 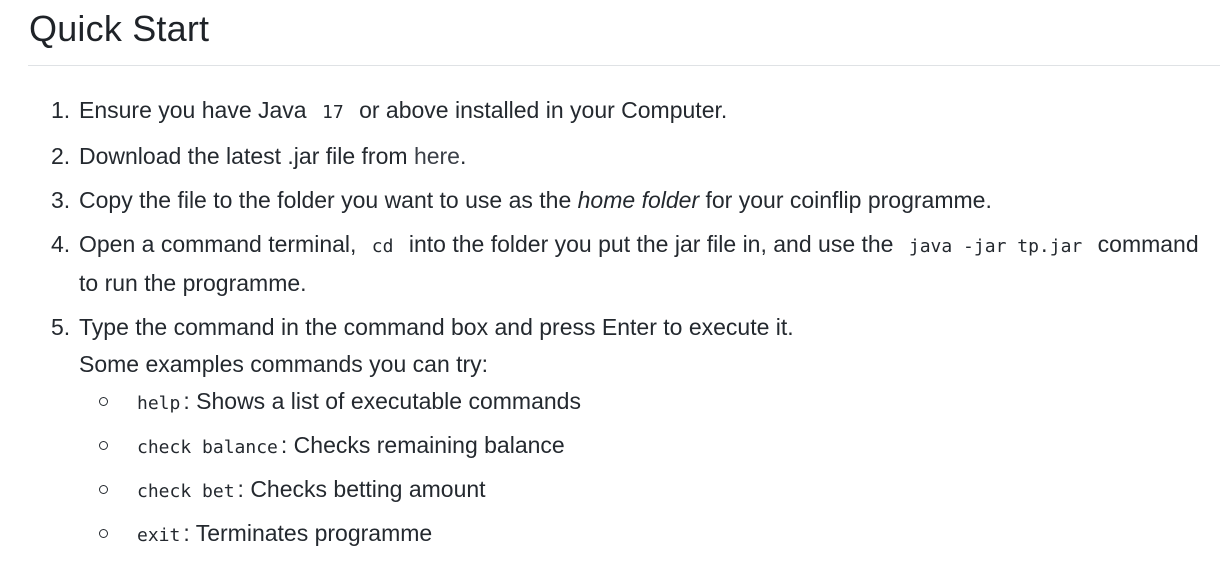 I want to click on example-command-item: check balance: Checks remaining balance, so click(x=644, y=449).